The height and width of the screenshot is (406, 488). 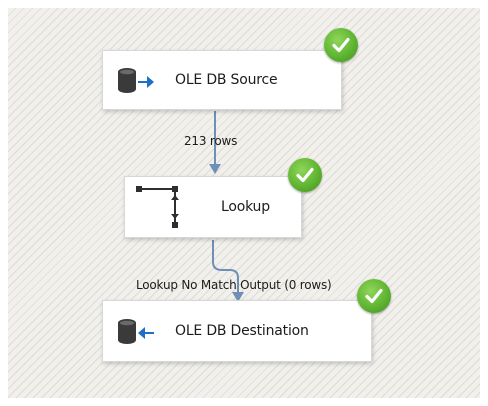 I want to click on component-label: OLE DB Destination, so click(x=242, y=331).